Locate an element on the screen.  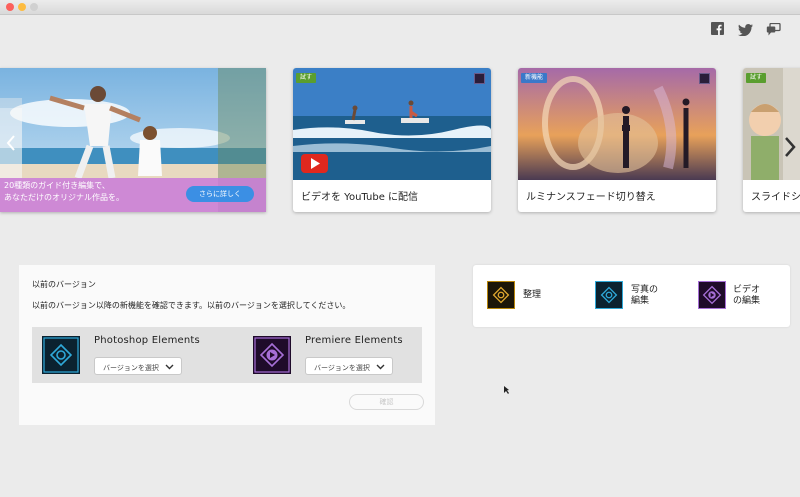
card-youtube: 試す ビデオを YouTube に配信 is located at coordinates (392, 140).